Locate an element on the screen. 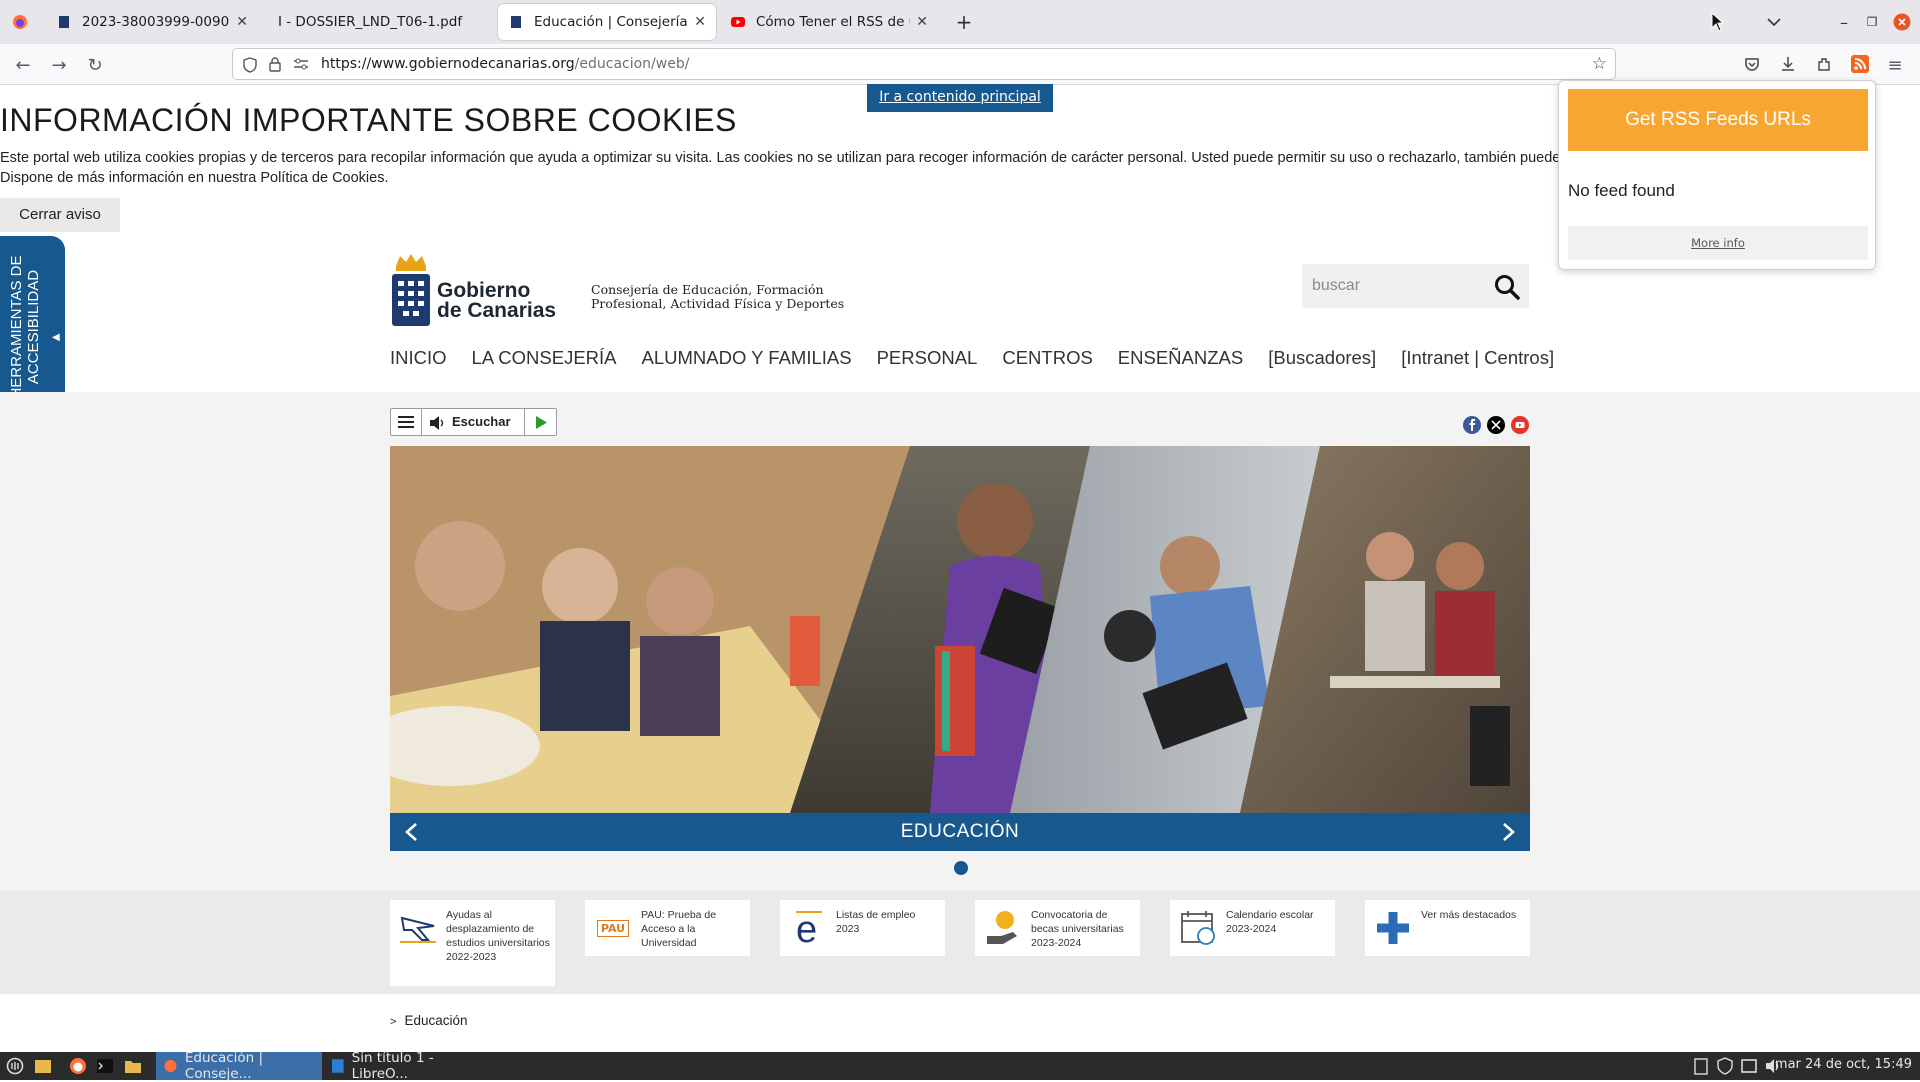  reload-icon: ↻ is located at coordinates (95, 65).